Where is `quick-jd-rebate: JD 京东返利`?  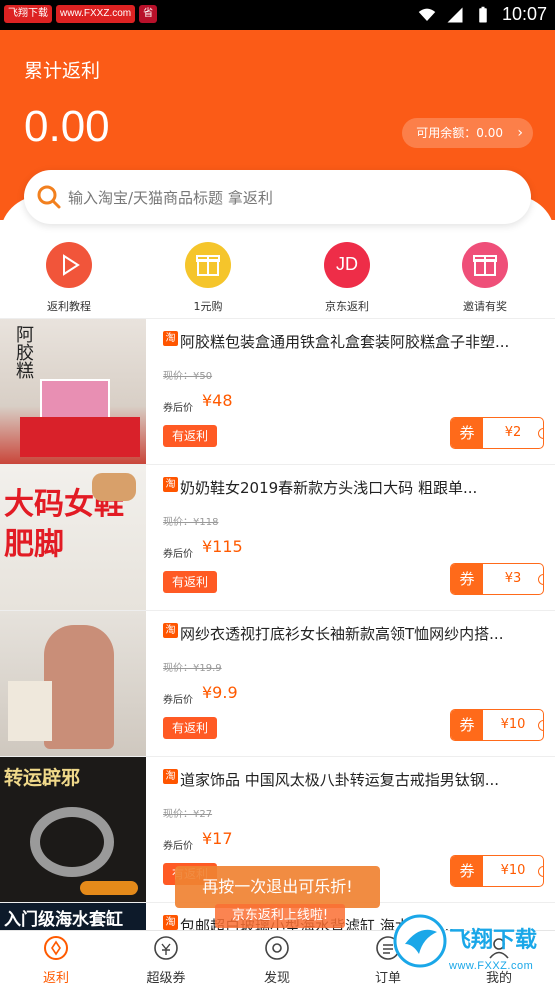 quick-jd-rebate: JD 京东返利 is located at coordinates (347, 276).